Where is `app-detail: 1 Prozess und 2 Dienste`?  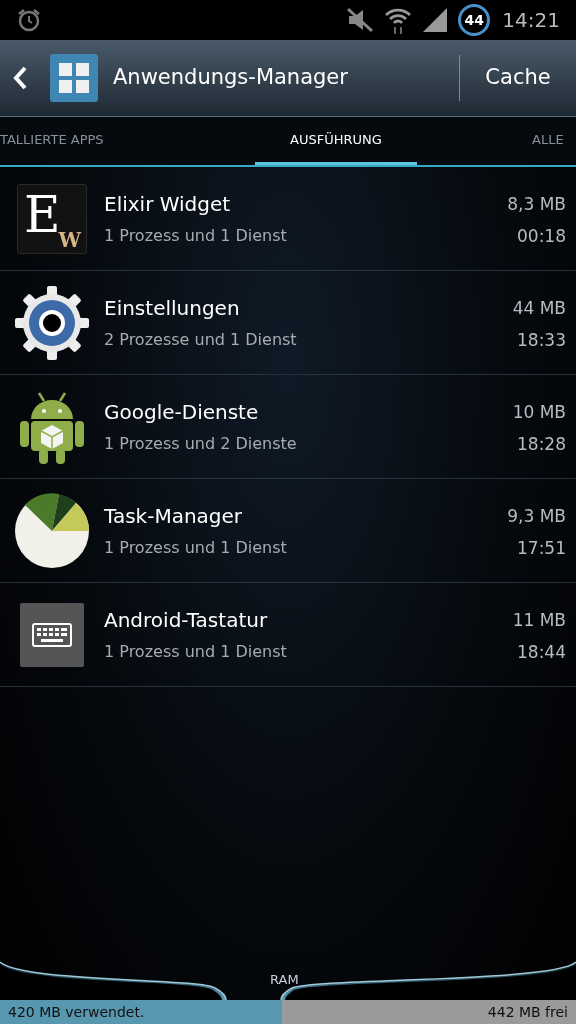
app-detail: 1 Prozess und 2 Dienste is located at coordinates (201, 443).